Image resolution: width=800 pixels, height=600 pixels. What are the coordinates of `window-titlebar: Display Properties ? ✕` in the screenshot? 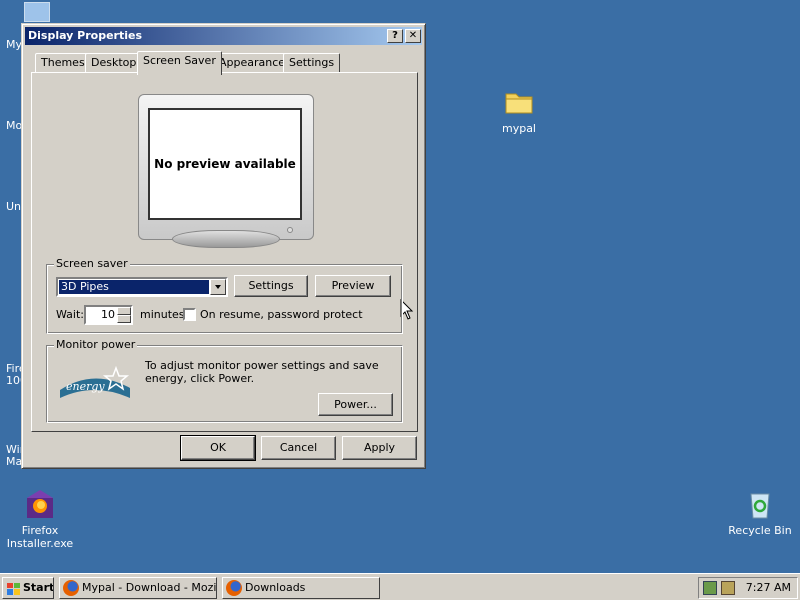 It's located at (223, 36).